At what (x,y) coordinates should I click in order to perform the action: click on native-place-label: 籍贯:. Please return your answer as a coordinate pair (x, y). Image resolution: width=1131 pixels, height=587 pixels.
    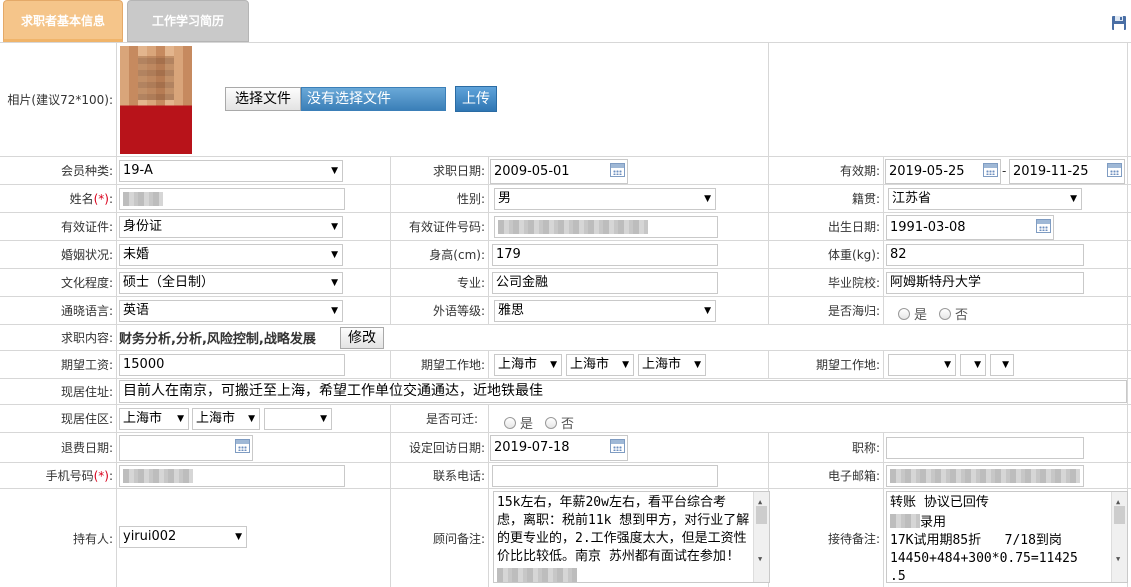
    Looking at the image, I should click on (865, 199).